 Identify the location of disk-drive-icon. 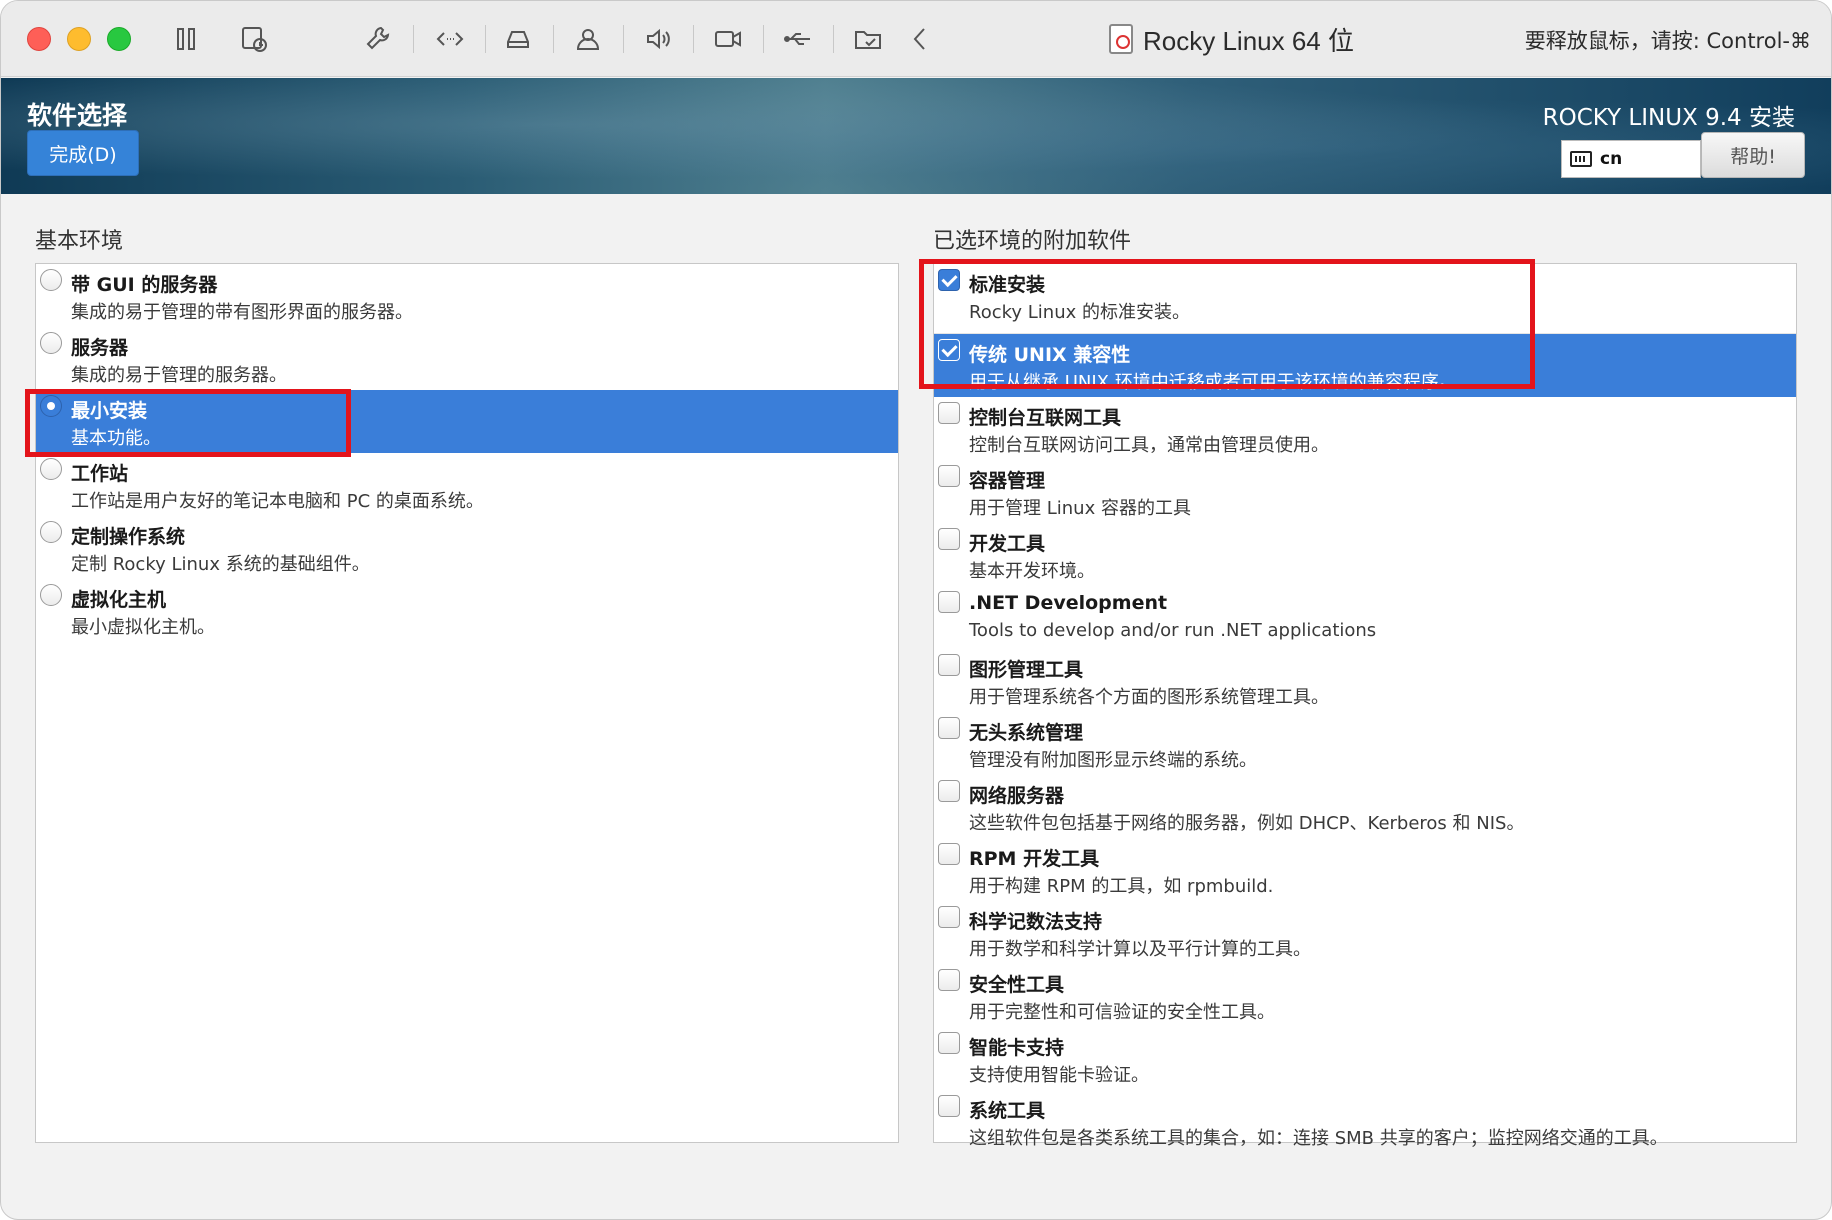
(518, 39).